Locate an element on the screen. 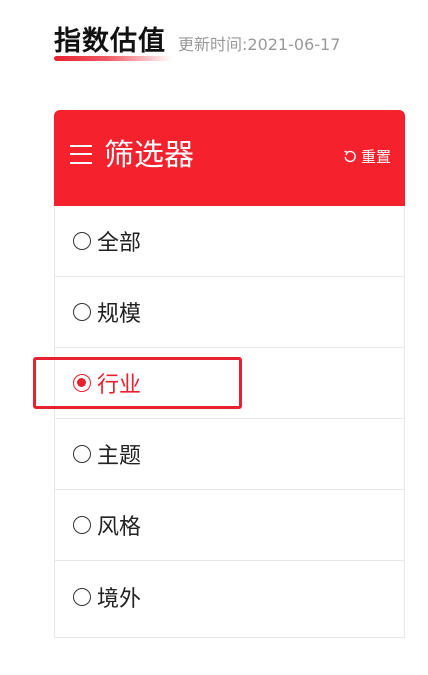  option-all: 全部 is located at coordinates (229, 241).